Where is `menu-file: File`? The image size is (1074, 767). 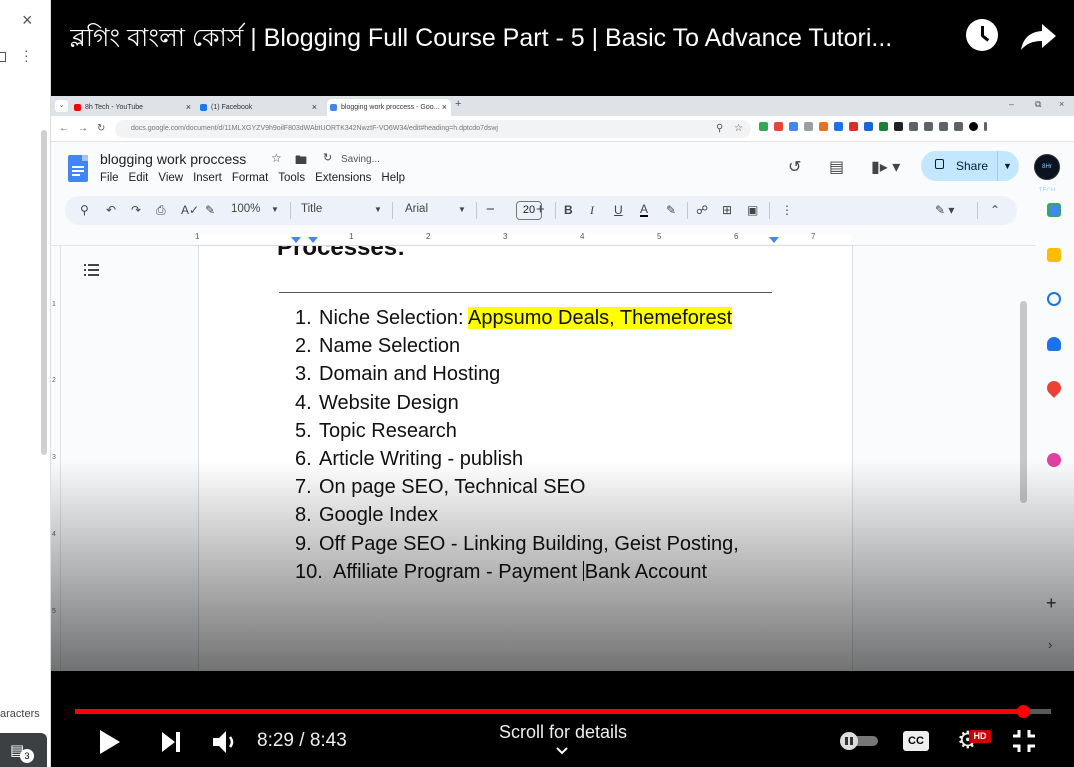 menu-file: File is located at coordinates (109, 178).